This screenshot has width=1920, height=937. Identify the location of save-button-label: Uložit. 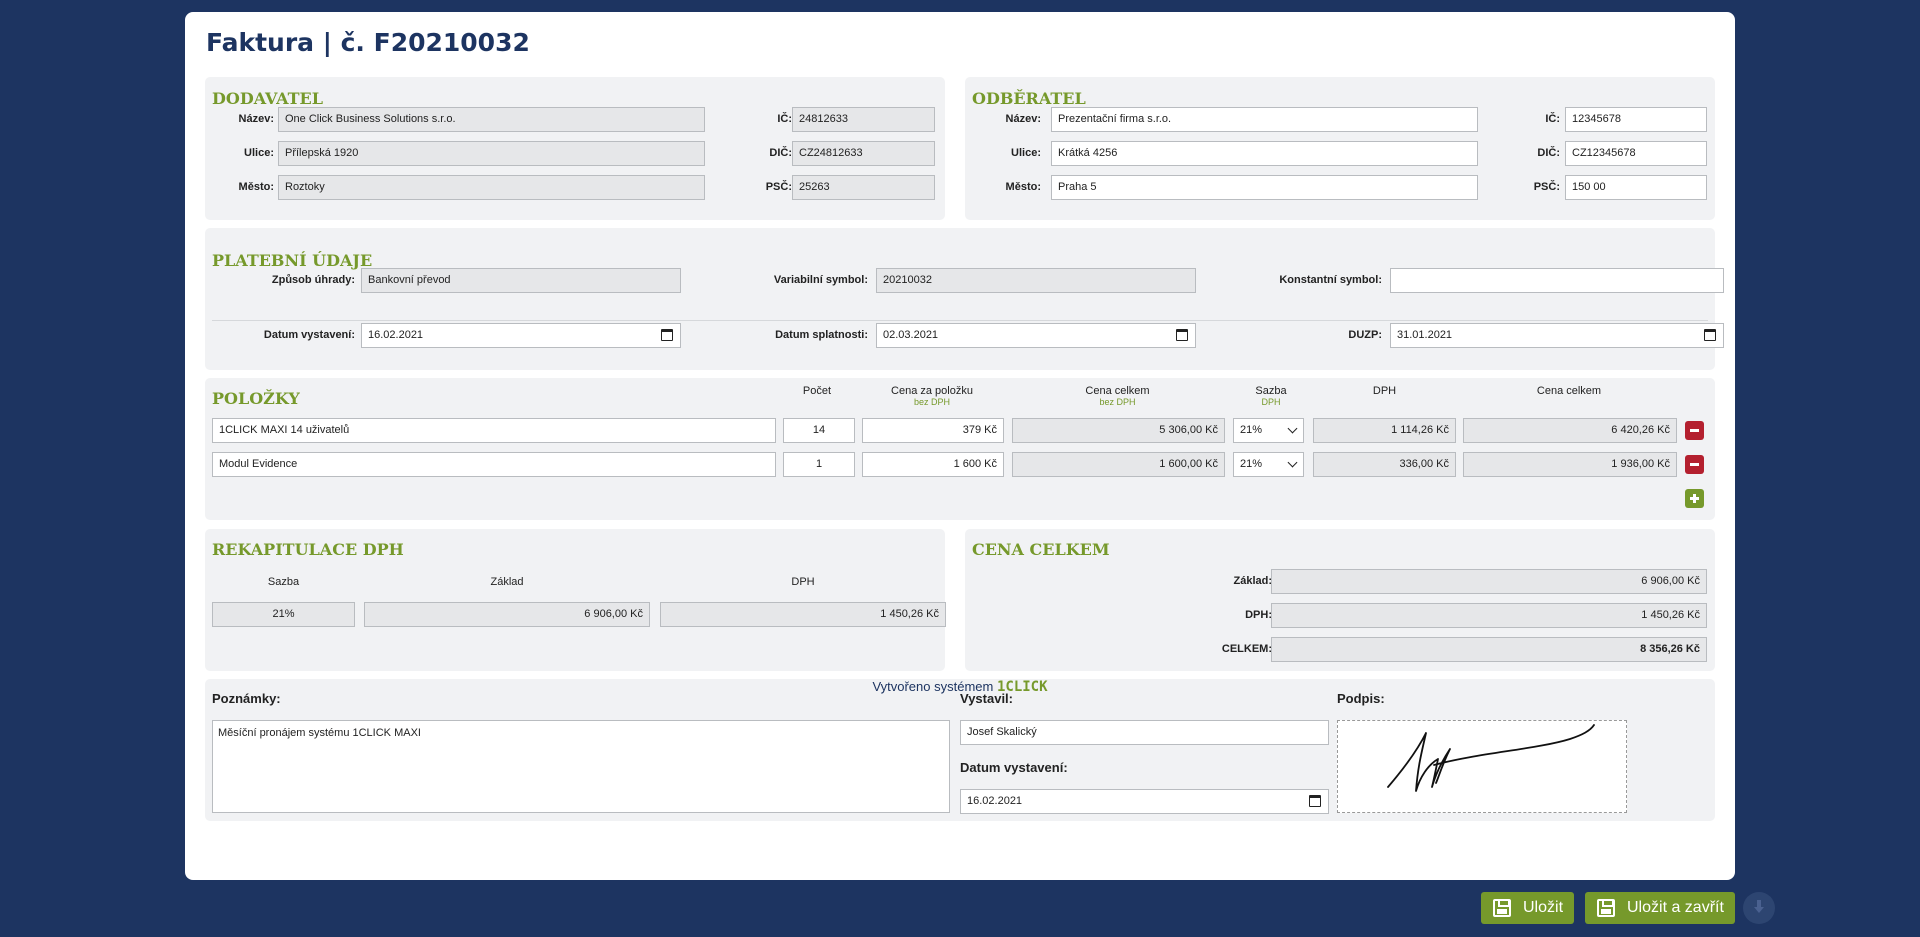
(1543, 907).